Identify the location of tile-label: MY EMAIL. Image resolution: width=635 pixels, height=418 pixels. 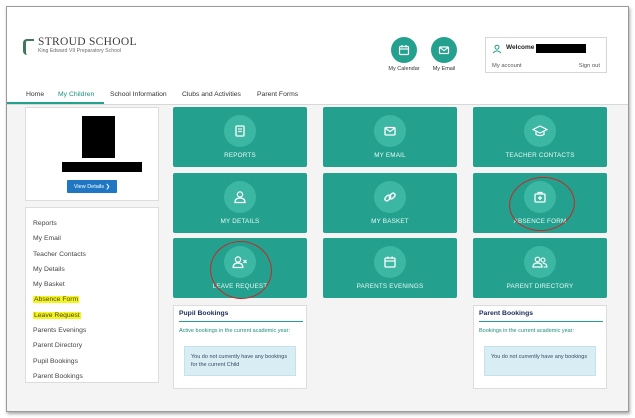
(390, 155).